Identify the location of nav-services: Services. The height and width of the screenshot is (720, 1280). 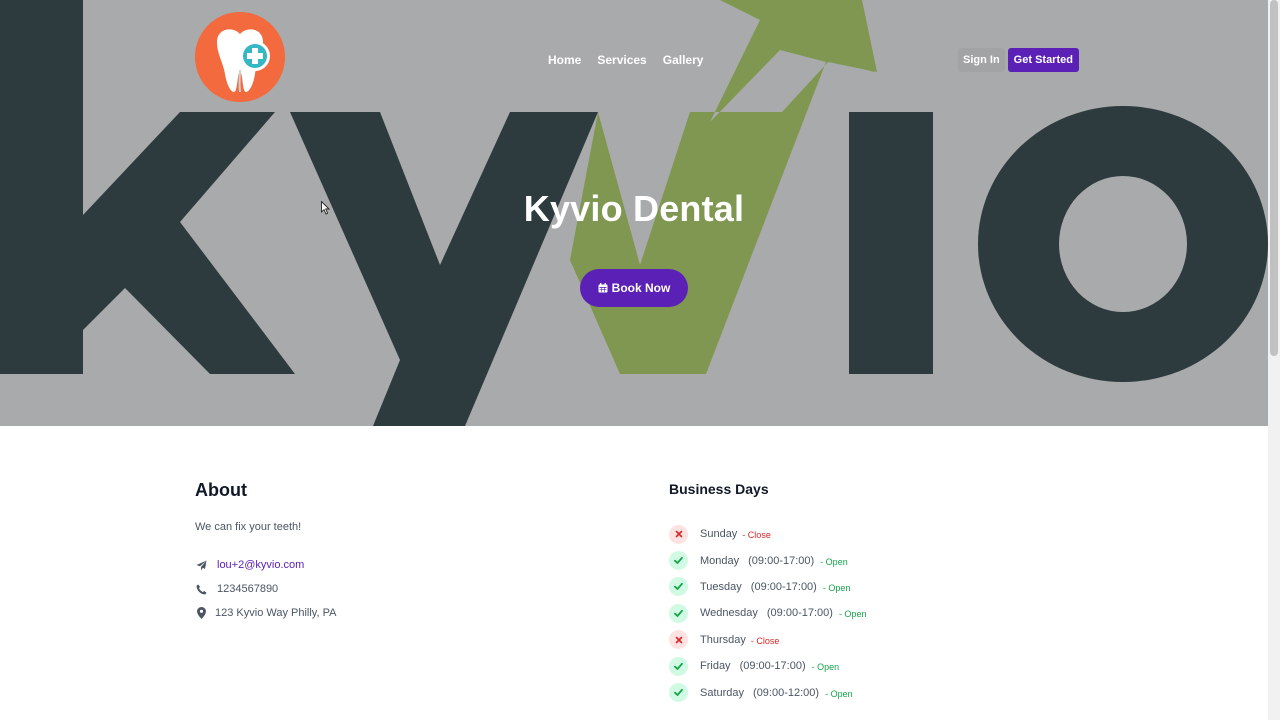
(621, 60).